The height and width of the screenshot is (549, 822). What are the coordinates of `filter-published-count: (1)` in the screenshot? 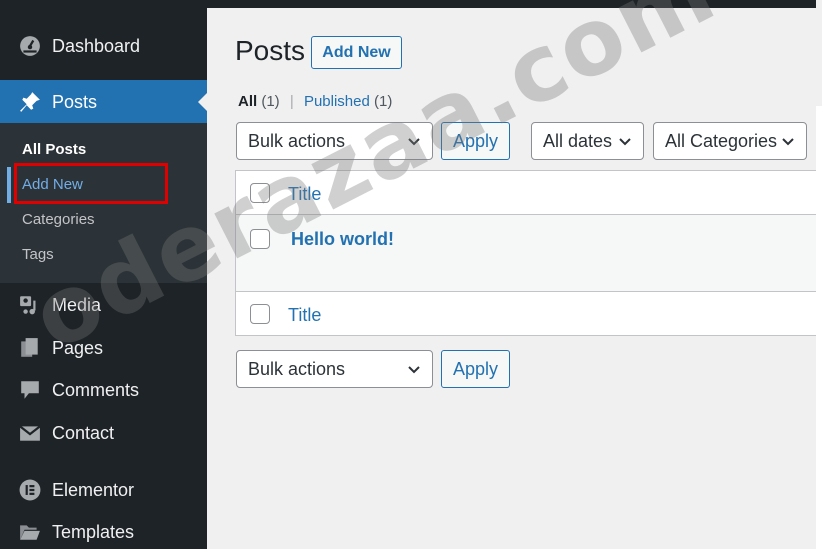 It's located at (383, 101).